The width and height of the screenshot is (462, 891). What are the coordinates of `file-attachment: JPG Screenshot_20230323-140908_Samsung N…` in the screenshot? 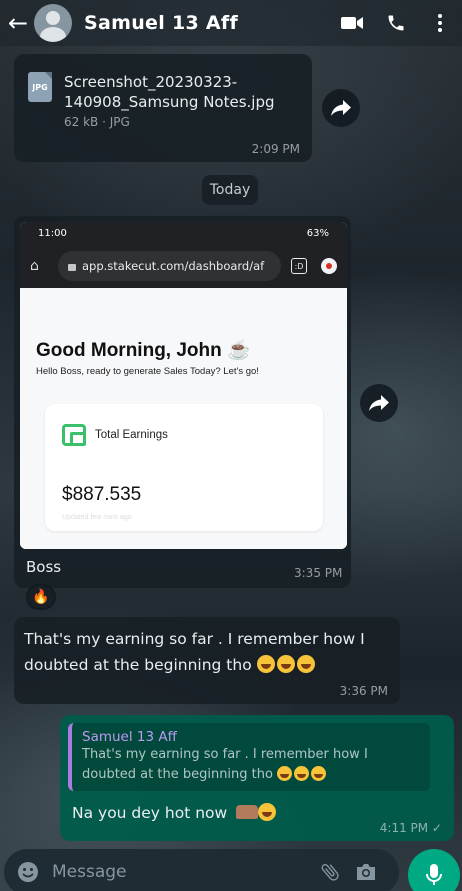 It's located at (161, 100).